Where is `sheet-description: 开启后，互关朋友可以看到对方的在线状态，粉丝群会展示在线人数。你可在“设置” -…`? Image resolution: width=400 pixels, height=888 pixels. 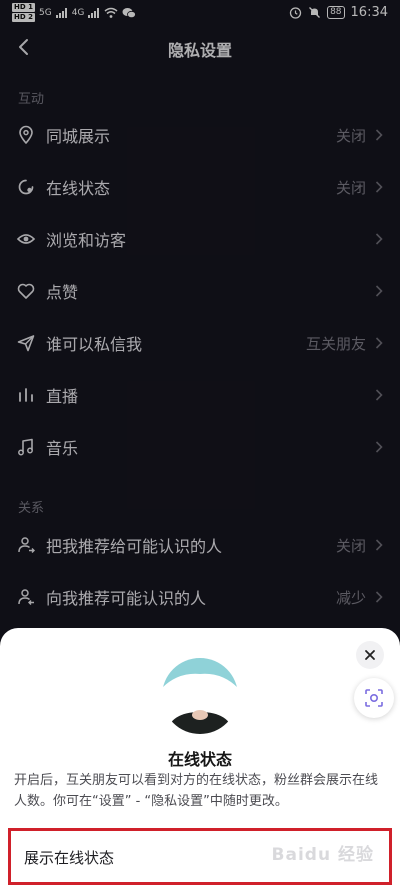 sheet-description: 开启后，互关朋友可以看到对方的在线状态，粉丝群会展示在线人数。你可在“设置” -… is located at coordinates (196, 791).